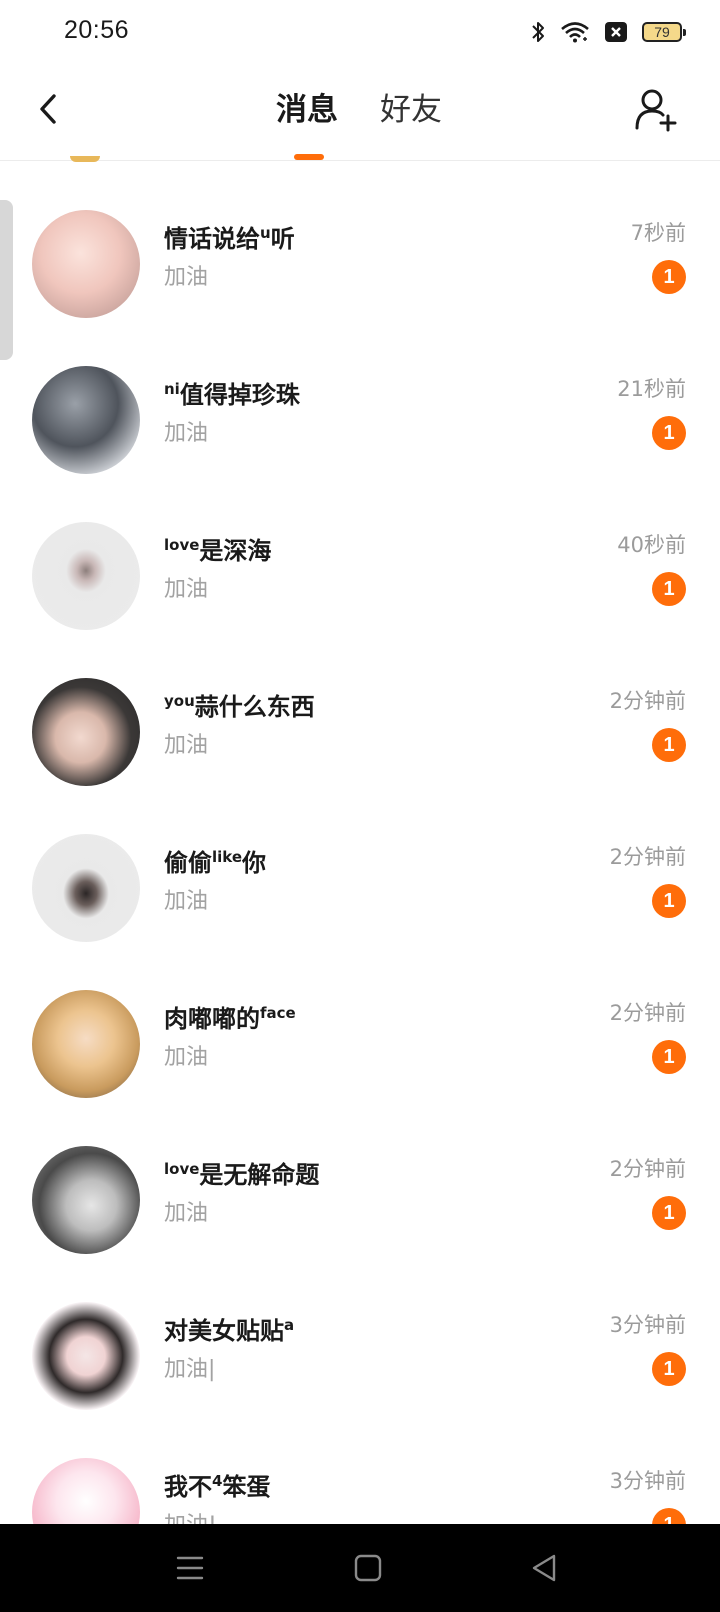  I want to click on name-text: 肉嘟嘟的, so click(212, 1019).